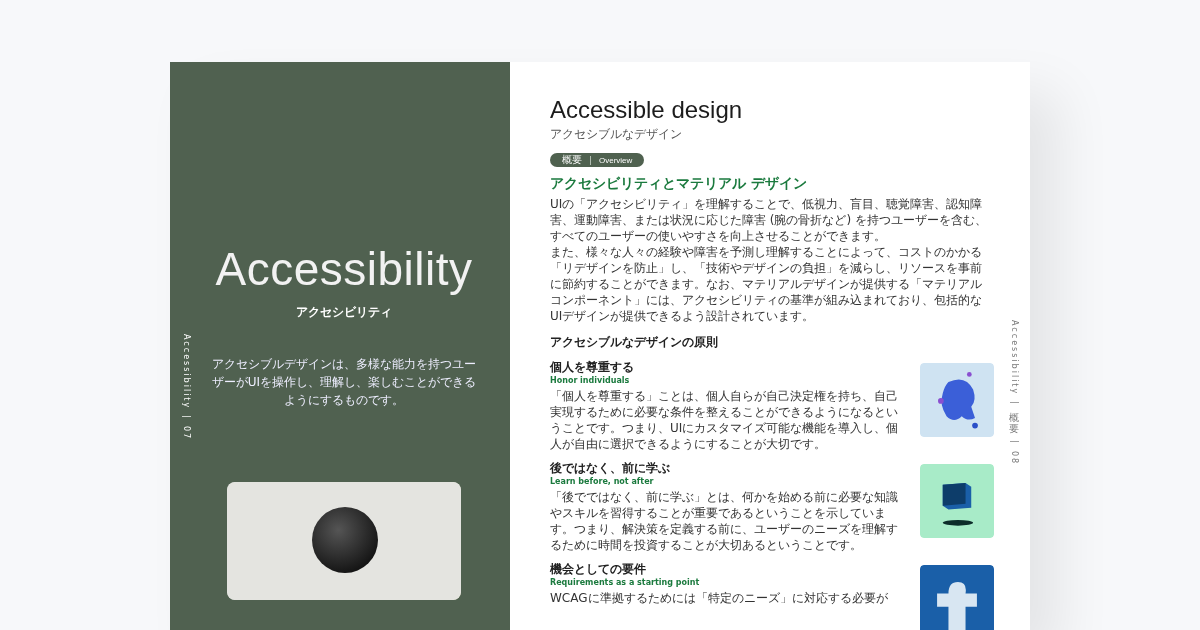 The height and width of the screenshot is (630, 1200). I want to click on body-paragraph: UIの「アクセシビリティ」を理解することで、低視力、盲目、聴覚障害、認知障害、運動障害、または状況に応じた障害 (腕の骨折など) を持つユーザーを含む、すべてのユーザーの使いやすさを向上させることができます。, so click(769, 220).